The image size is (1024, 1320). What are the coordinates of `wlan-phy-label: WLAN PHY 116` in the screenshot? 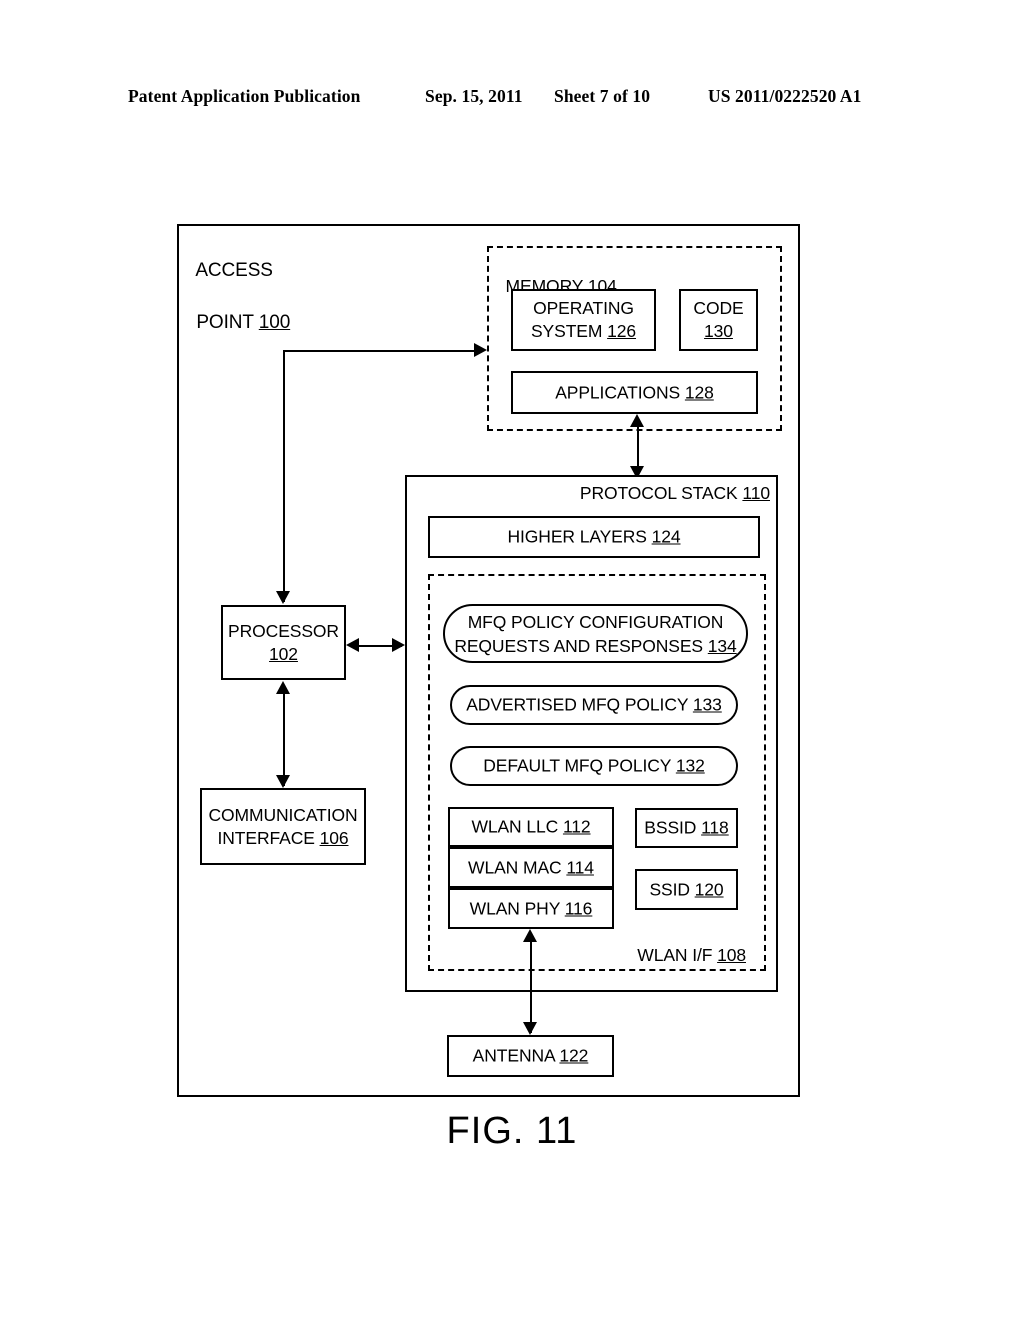 It's located at (531, 908).